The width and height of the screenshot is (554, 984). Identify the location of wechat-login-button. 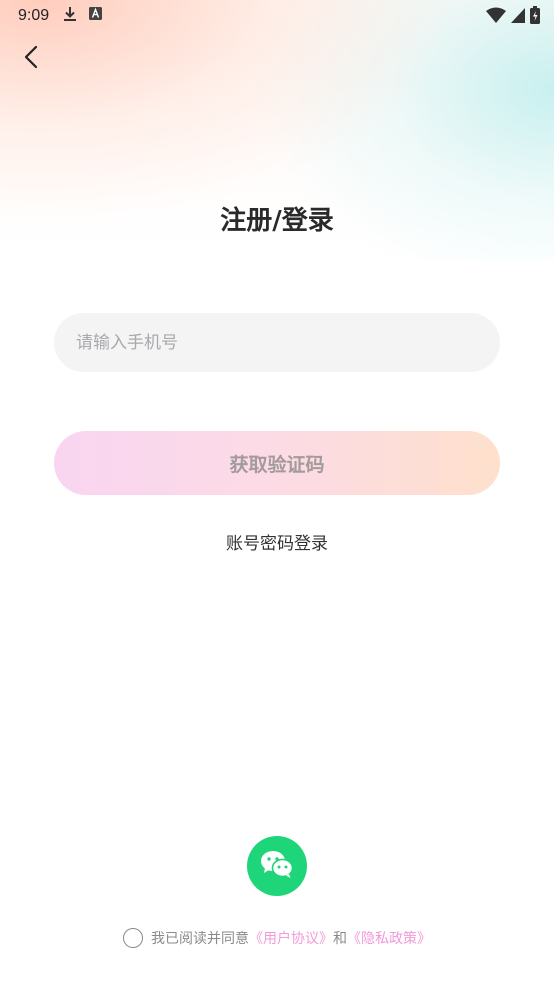
(277, 866).